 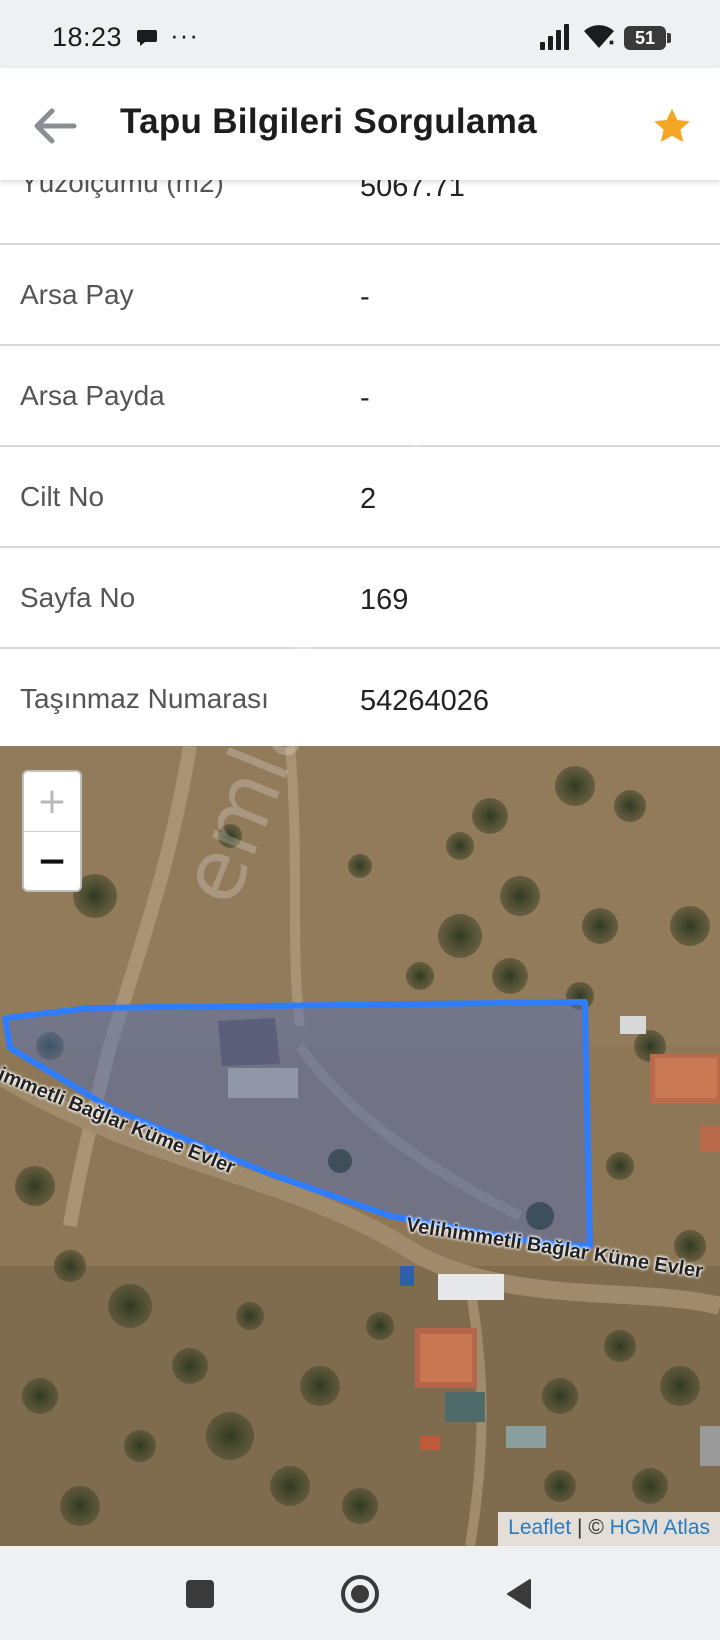 I want to click on leaflet-link: Leaflet, so click(x=539, y=1527).